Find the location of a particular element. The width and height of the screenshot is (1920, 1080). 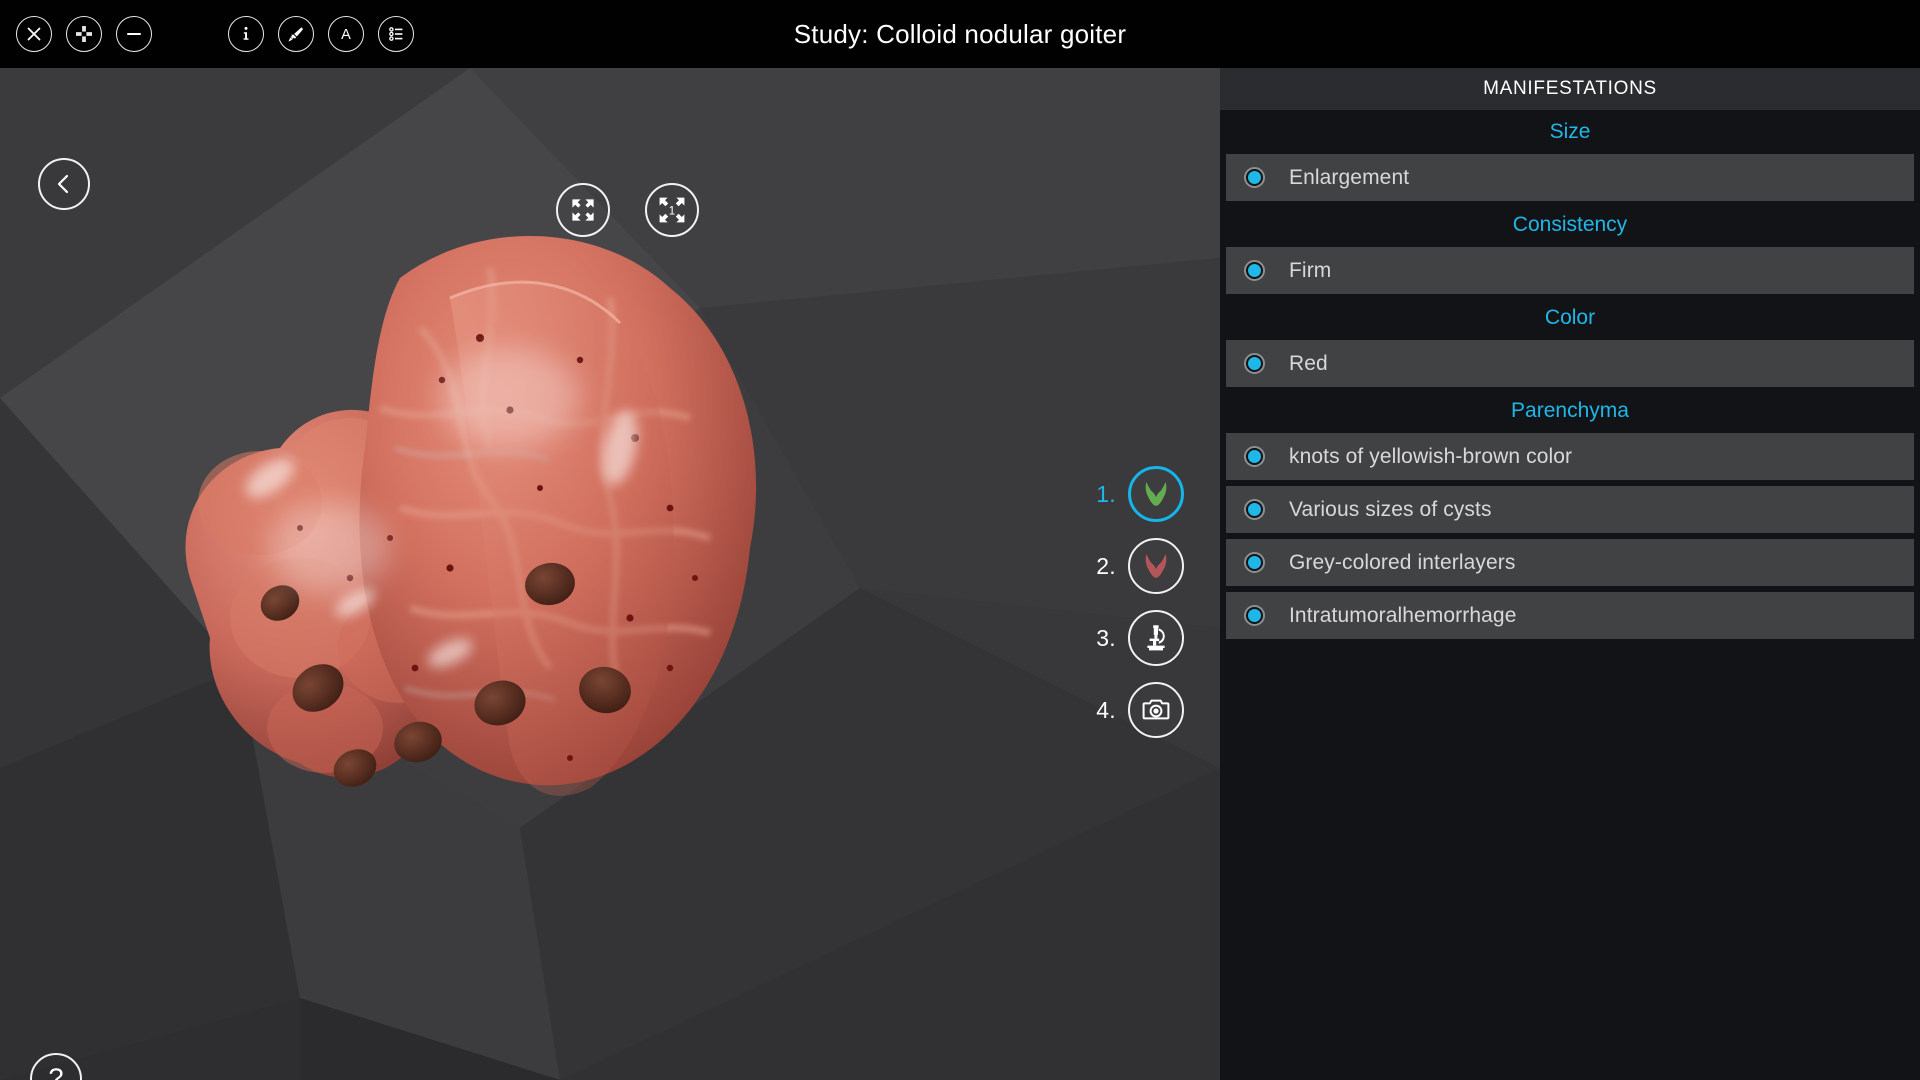

list-item-label: Various sizes of cysts is located at coordinates (1390, 509).